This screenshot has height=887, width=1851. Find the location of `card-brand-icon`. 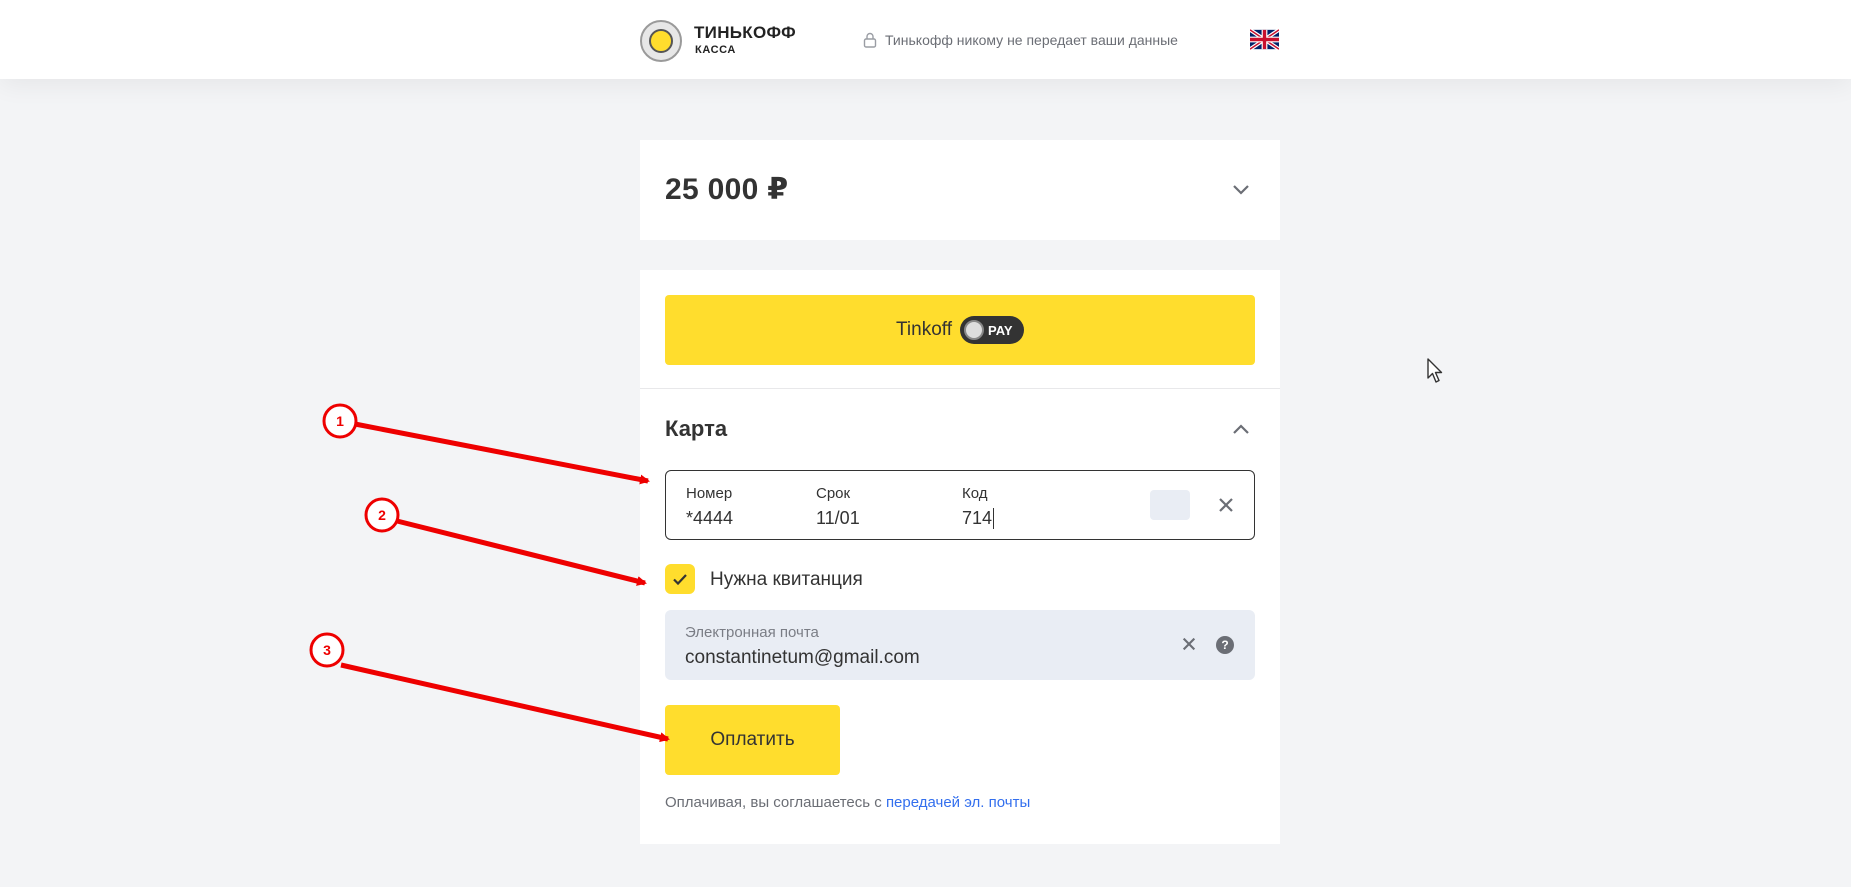

card-brand-icon is located at coordinates (1170, 505).